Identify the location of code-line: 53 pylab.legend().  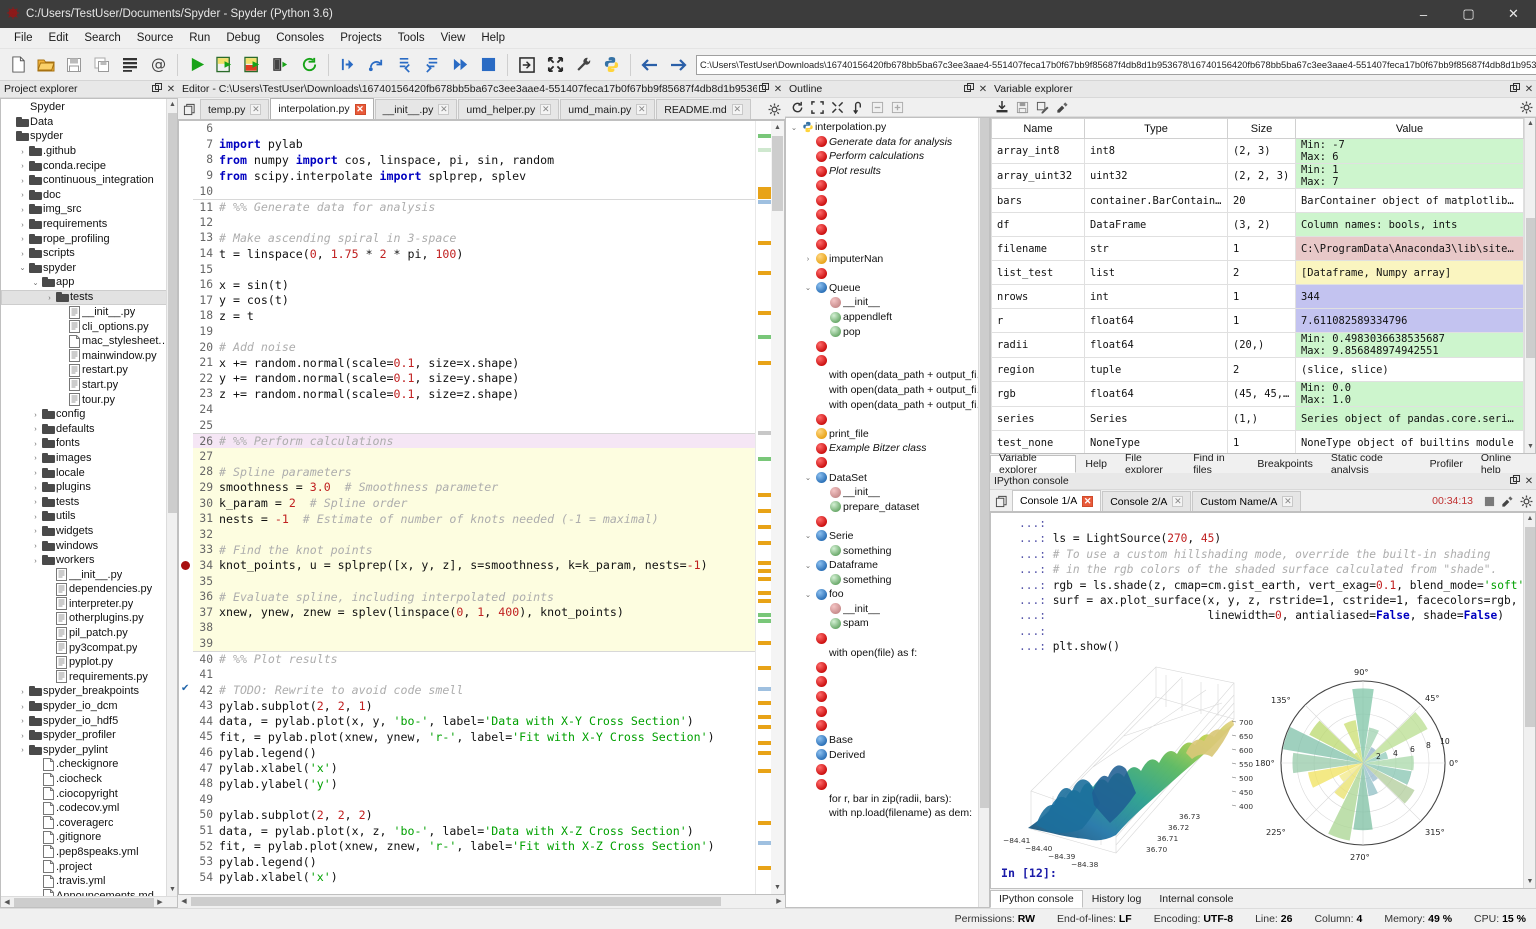
(474, 862).